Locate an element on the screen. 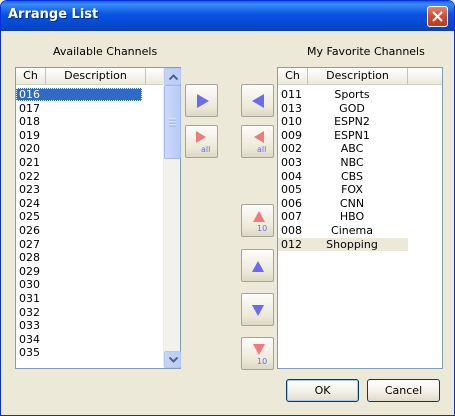  list-item: 006 CNN is located at coordinates (343, 203).